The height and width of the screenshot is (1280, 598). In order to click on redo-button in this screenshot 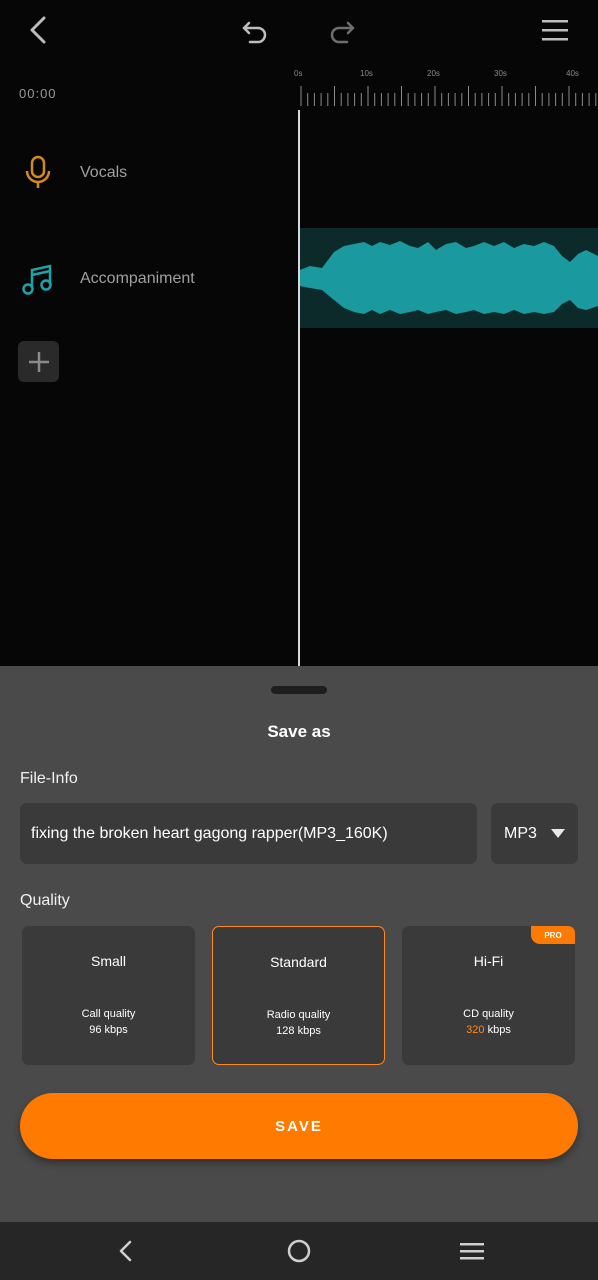, I will do `click(342, 30)`.